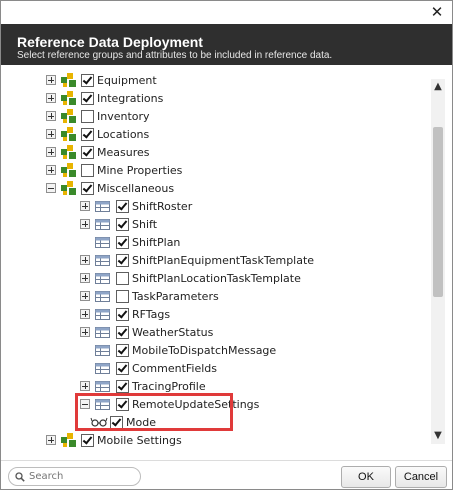  Describe the element at coordinates (438, 436) in the screenshot. I see `scroll-down-icon: ▼` at that location.